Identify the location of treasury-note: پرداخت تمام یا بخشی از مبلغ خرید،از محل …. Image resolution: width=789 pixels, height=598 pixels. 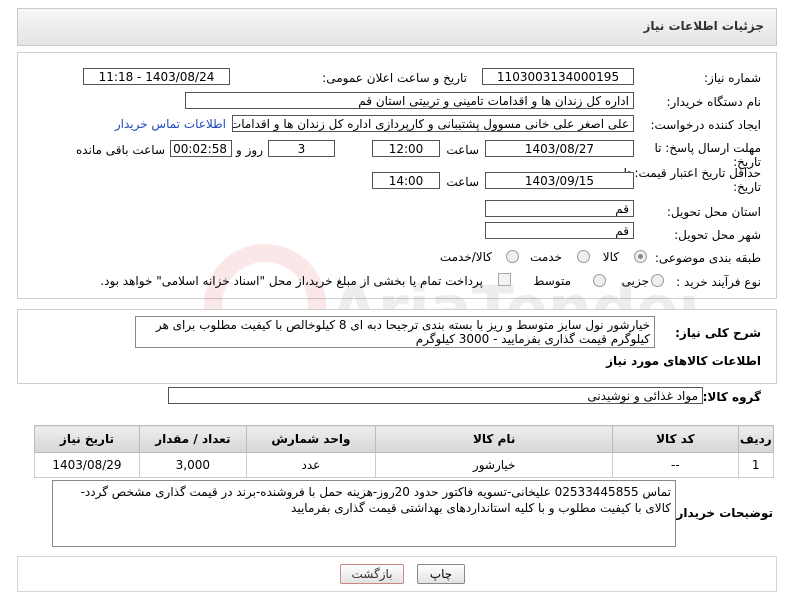
(291, 281).